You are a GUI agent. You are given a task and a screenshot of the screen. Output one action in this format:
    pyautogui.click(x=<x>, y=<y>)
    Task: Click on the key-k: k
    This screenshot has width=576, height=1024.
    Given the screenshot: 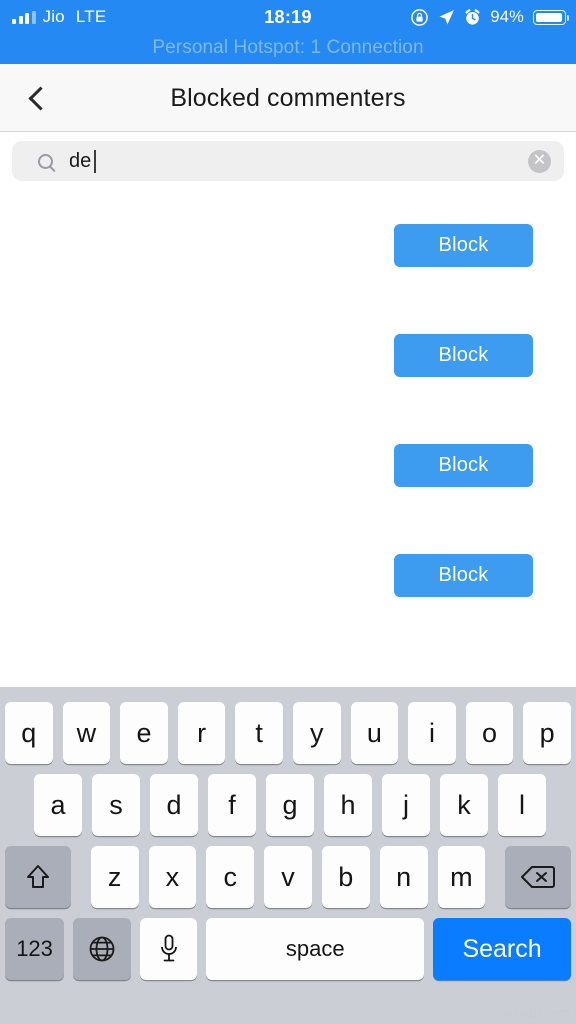 What is the action you would take?
    pyautogui.click(x=464, y=805)
    